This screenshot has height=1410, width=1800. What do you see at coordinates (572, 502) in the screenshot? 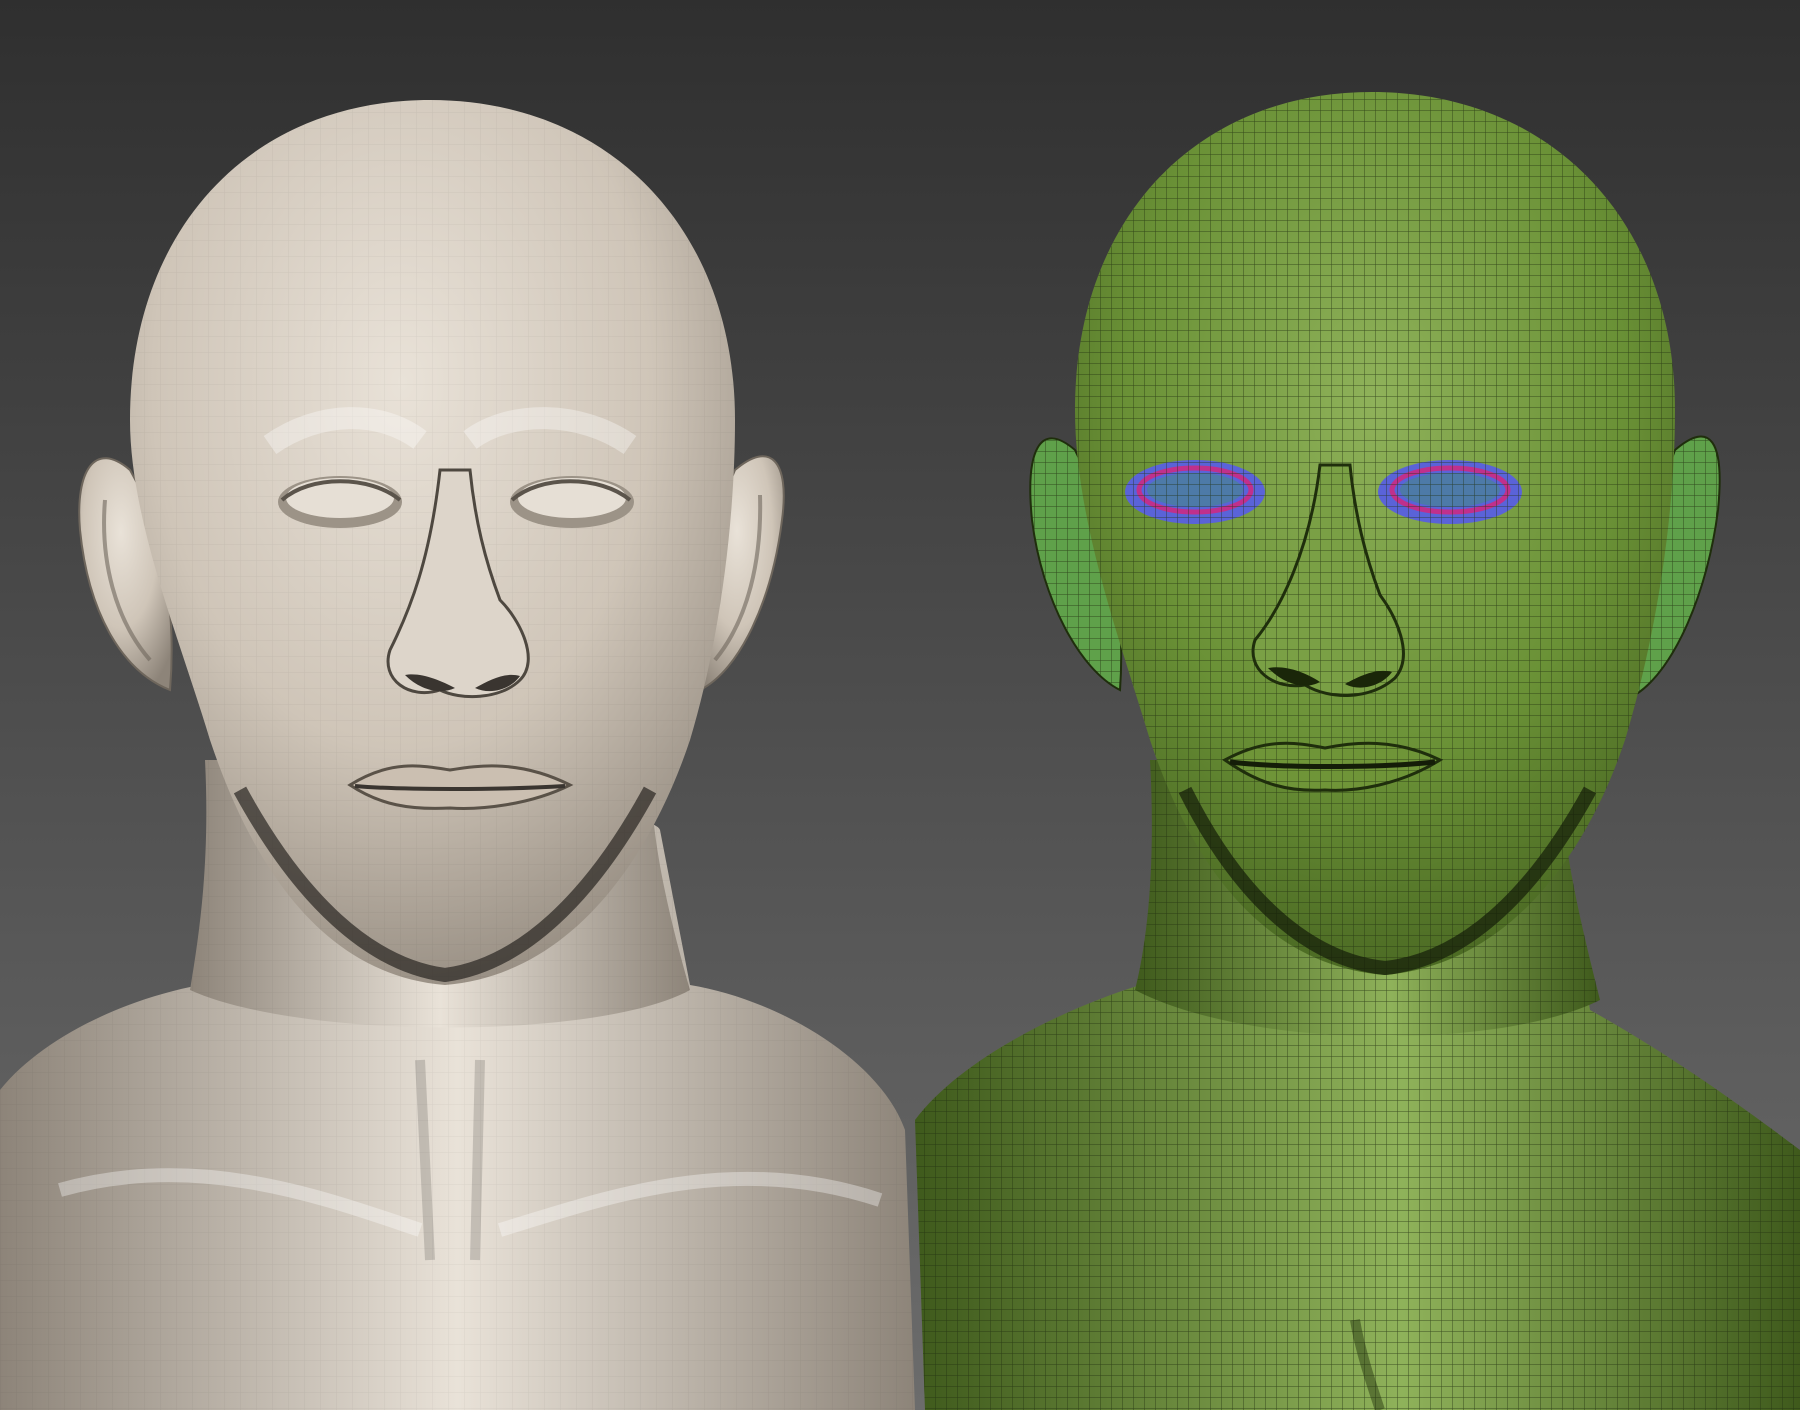
I see `clay-eye-right` at bounding box center [572, 502].